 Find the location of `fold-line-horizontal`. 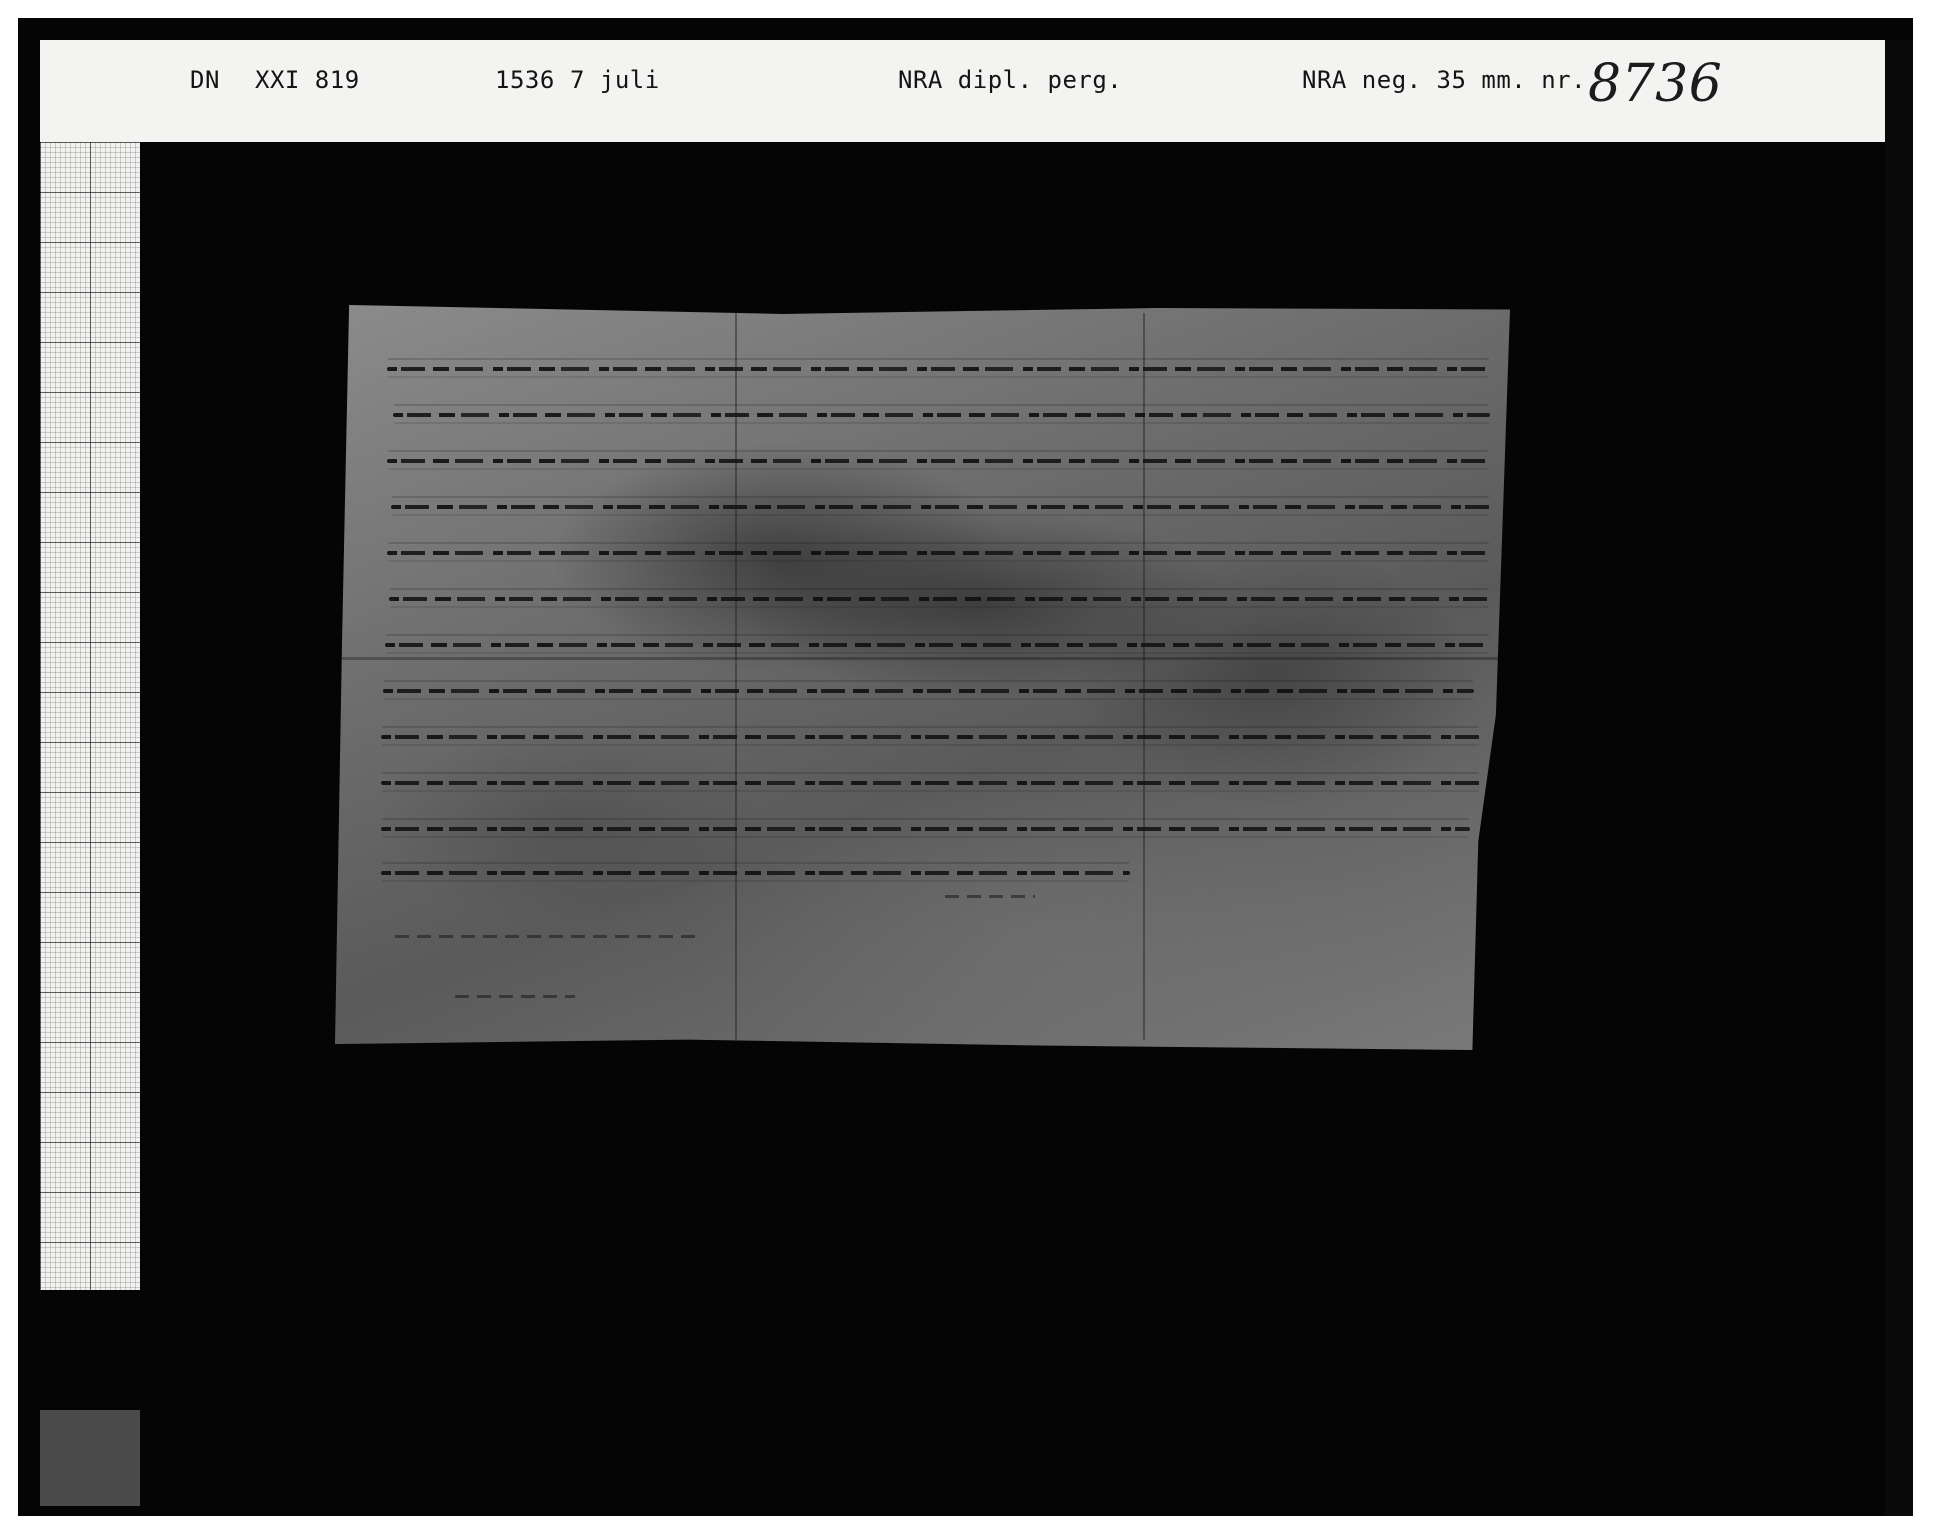

fold-line-horizontal is located at coordinates (922, 658).